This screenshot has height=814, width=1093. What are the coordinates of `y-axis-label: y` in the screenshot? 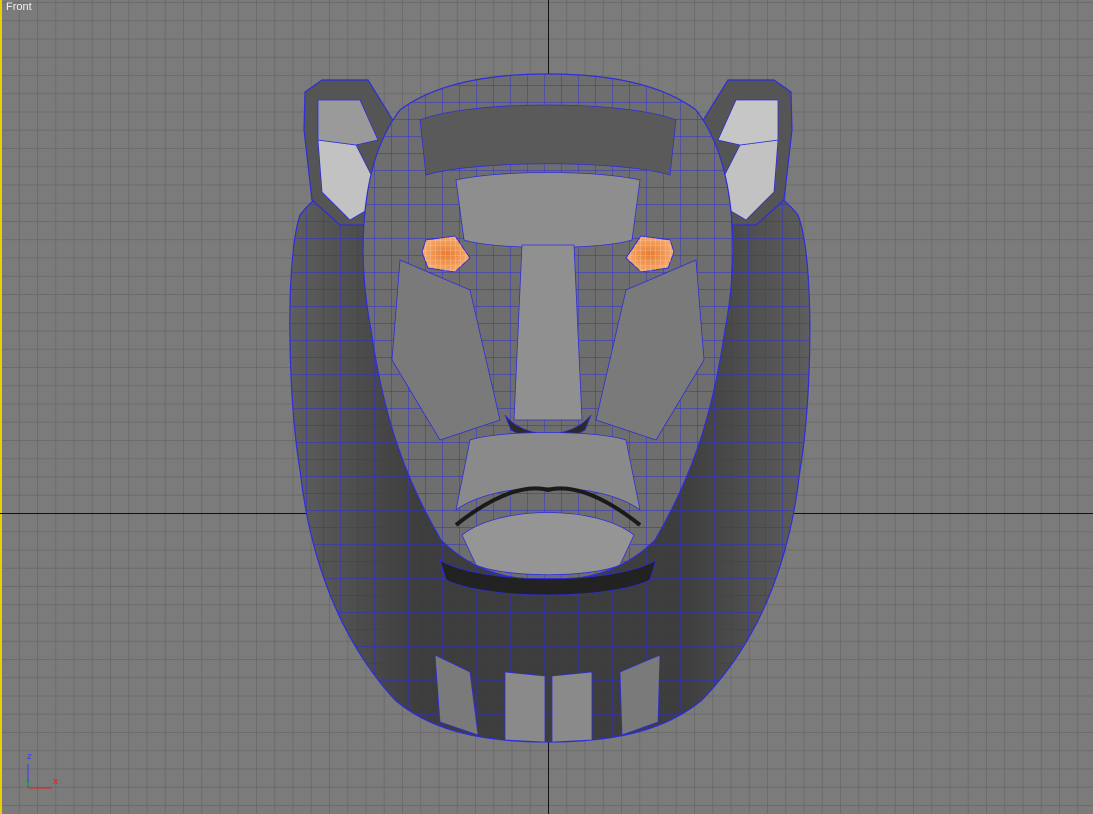 It's located at (28, 783).